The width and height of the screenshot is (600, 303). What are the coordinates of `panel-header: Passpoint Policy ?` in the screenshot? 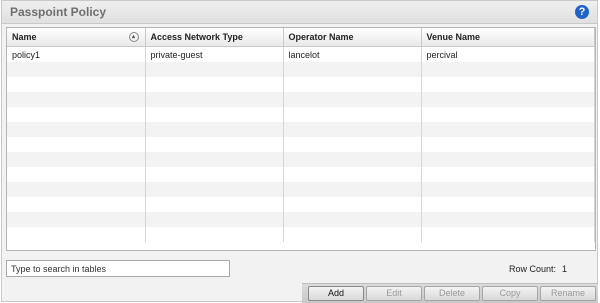 It's located at (299, 12).